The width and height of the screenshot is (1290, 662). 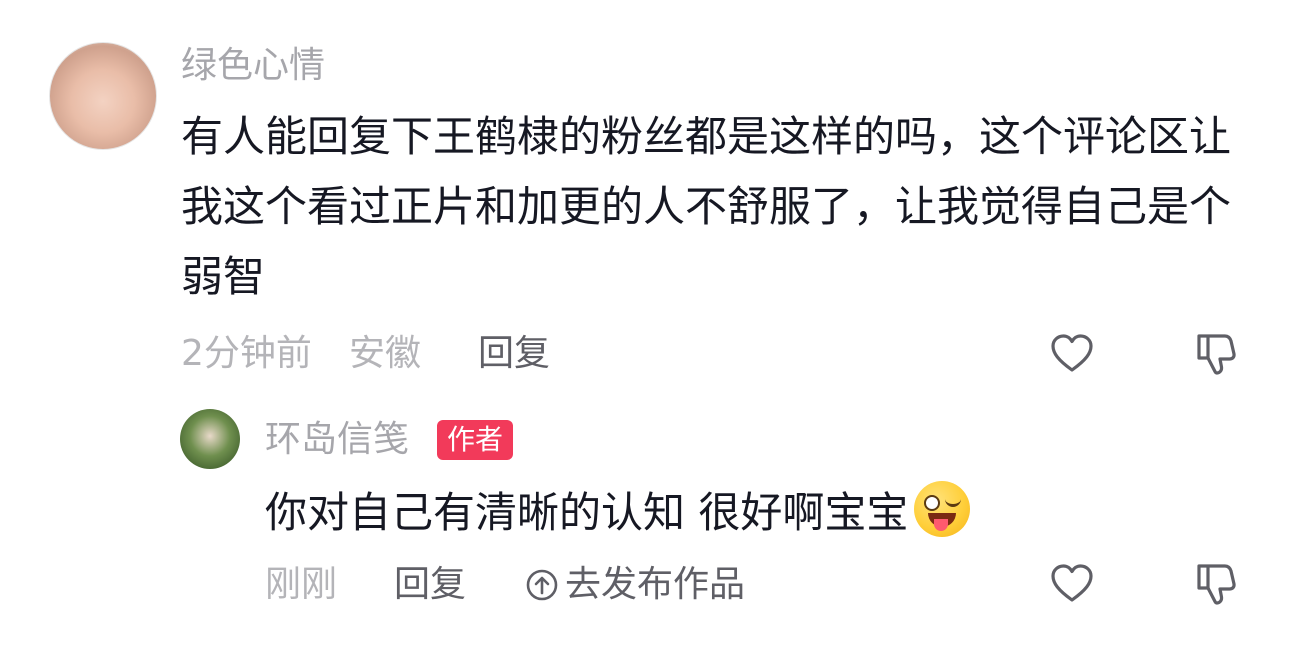 I want to click on author-username: 环岛信笺, so click(x=337, y=440).